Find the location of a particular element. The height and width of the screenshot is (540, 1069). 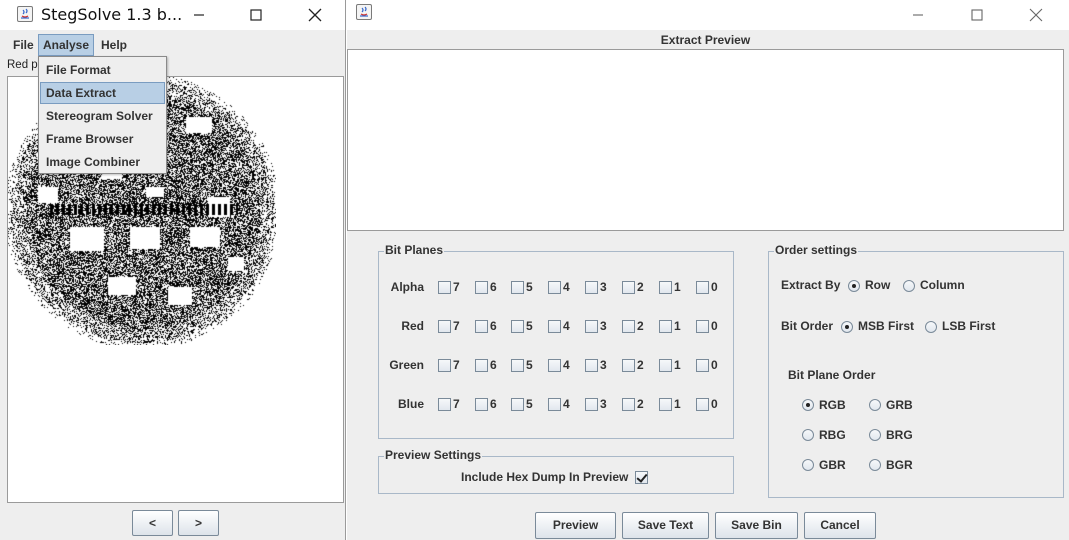

preview-scroll-edge is located at coordinates (1062, 140).